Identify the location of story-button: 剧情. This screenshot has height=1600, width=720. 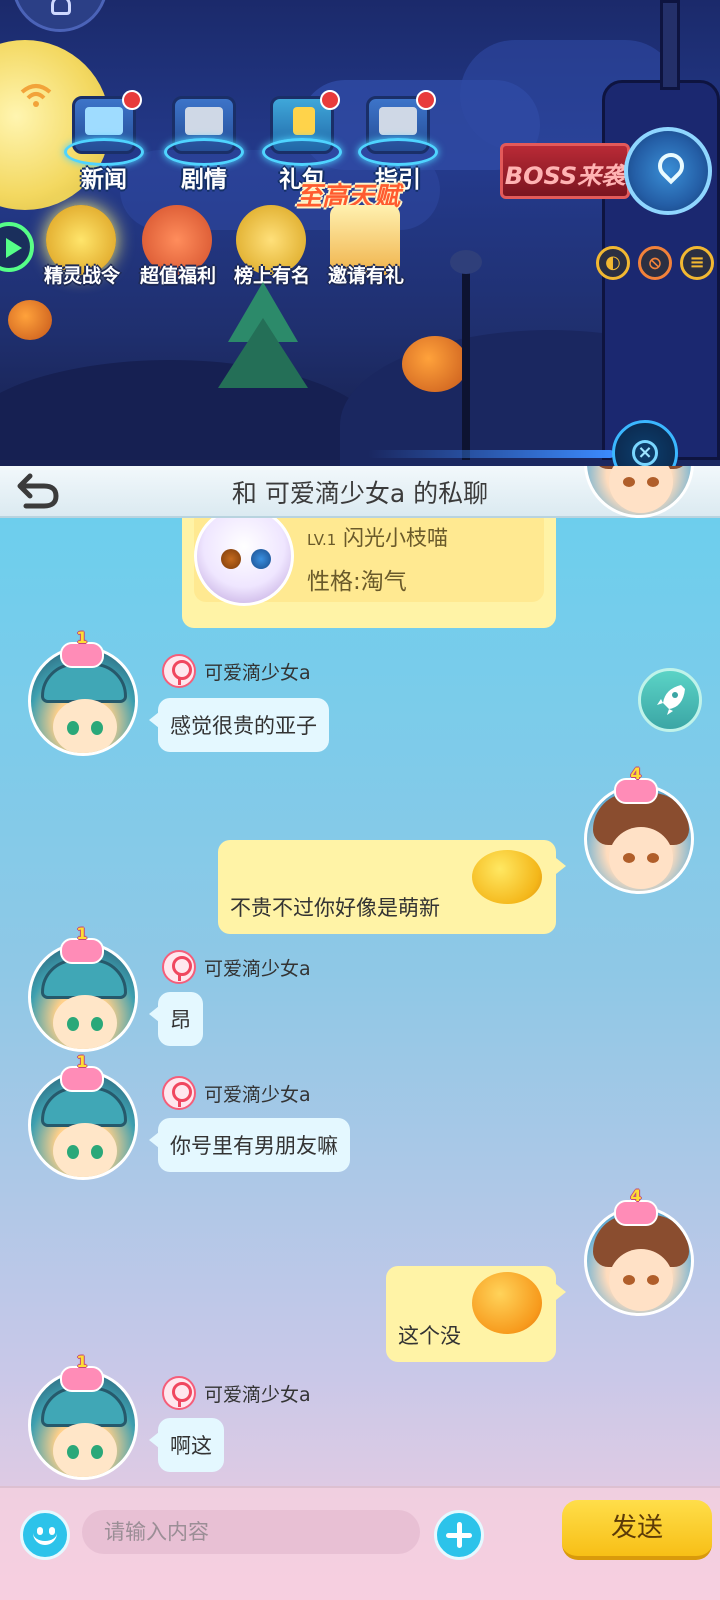
(204, 141).